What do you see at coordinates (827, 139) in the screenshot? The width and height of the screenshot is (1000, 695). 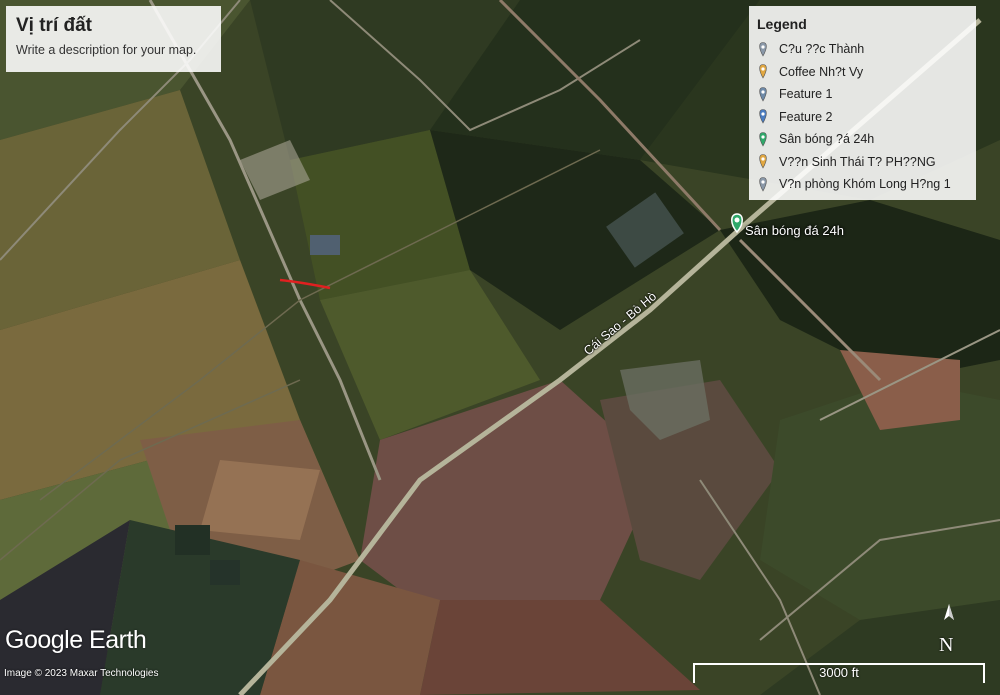 I see `legend-item-label: Sân bóng ?á 24h` at bounding box center [827, 139].